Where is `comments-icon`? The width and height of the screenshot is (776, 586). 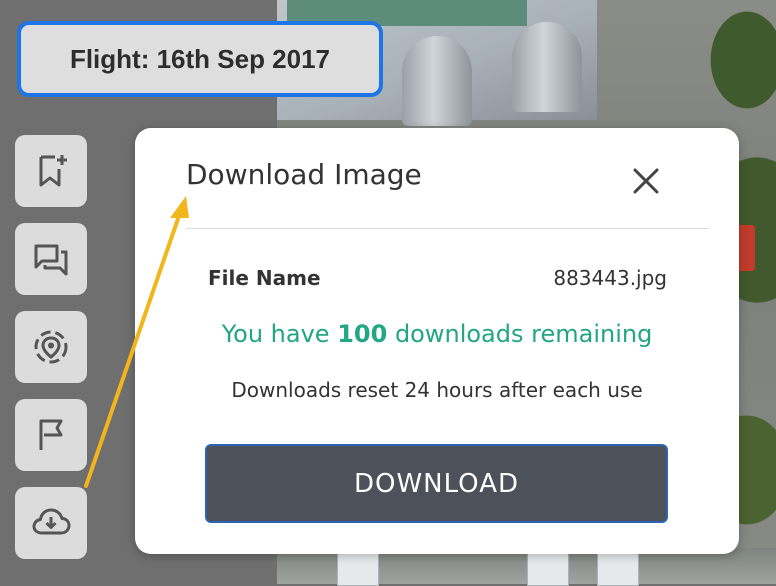 comments-icon is located at coordinates (51, 260).